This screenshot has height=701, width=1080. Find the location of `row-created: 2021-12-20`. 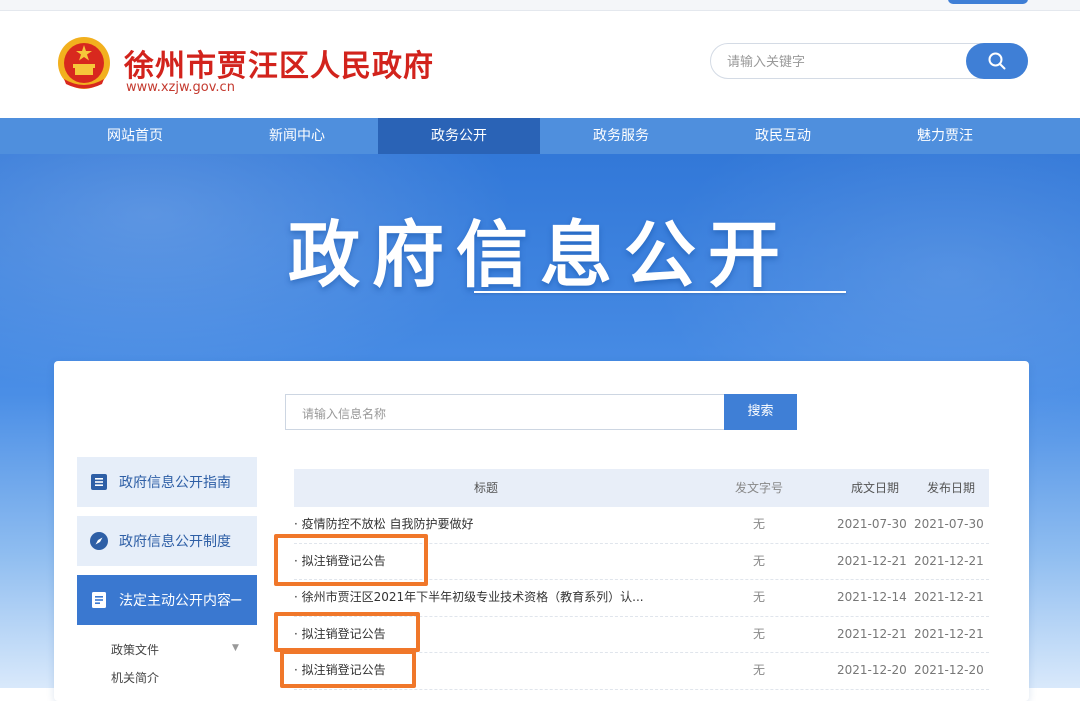

row-created: 2021-12-20 is located at coordinates (872, 670).